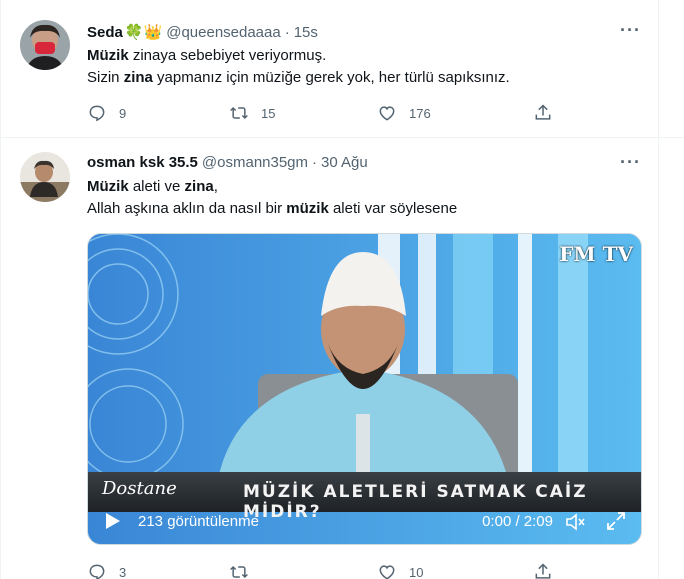 This screenshot has width=684, height=579. I want to click on author-handle: @osmann35gm, so click(255, 162).